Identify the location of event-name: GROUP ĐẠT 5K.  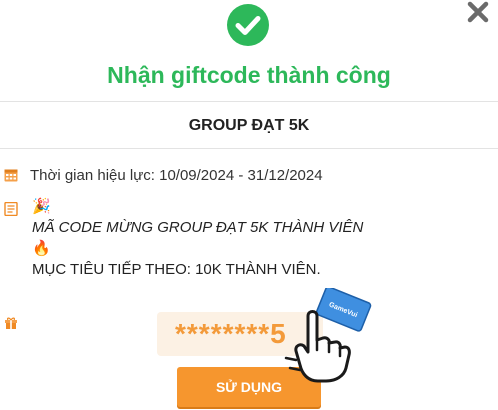
(249, 125).